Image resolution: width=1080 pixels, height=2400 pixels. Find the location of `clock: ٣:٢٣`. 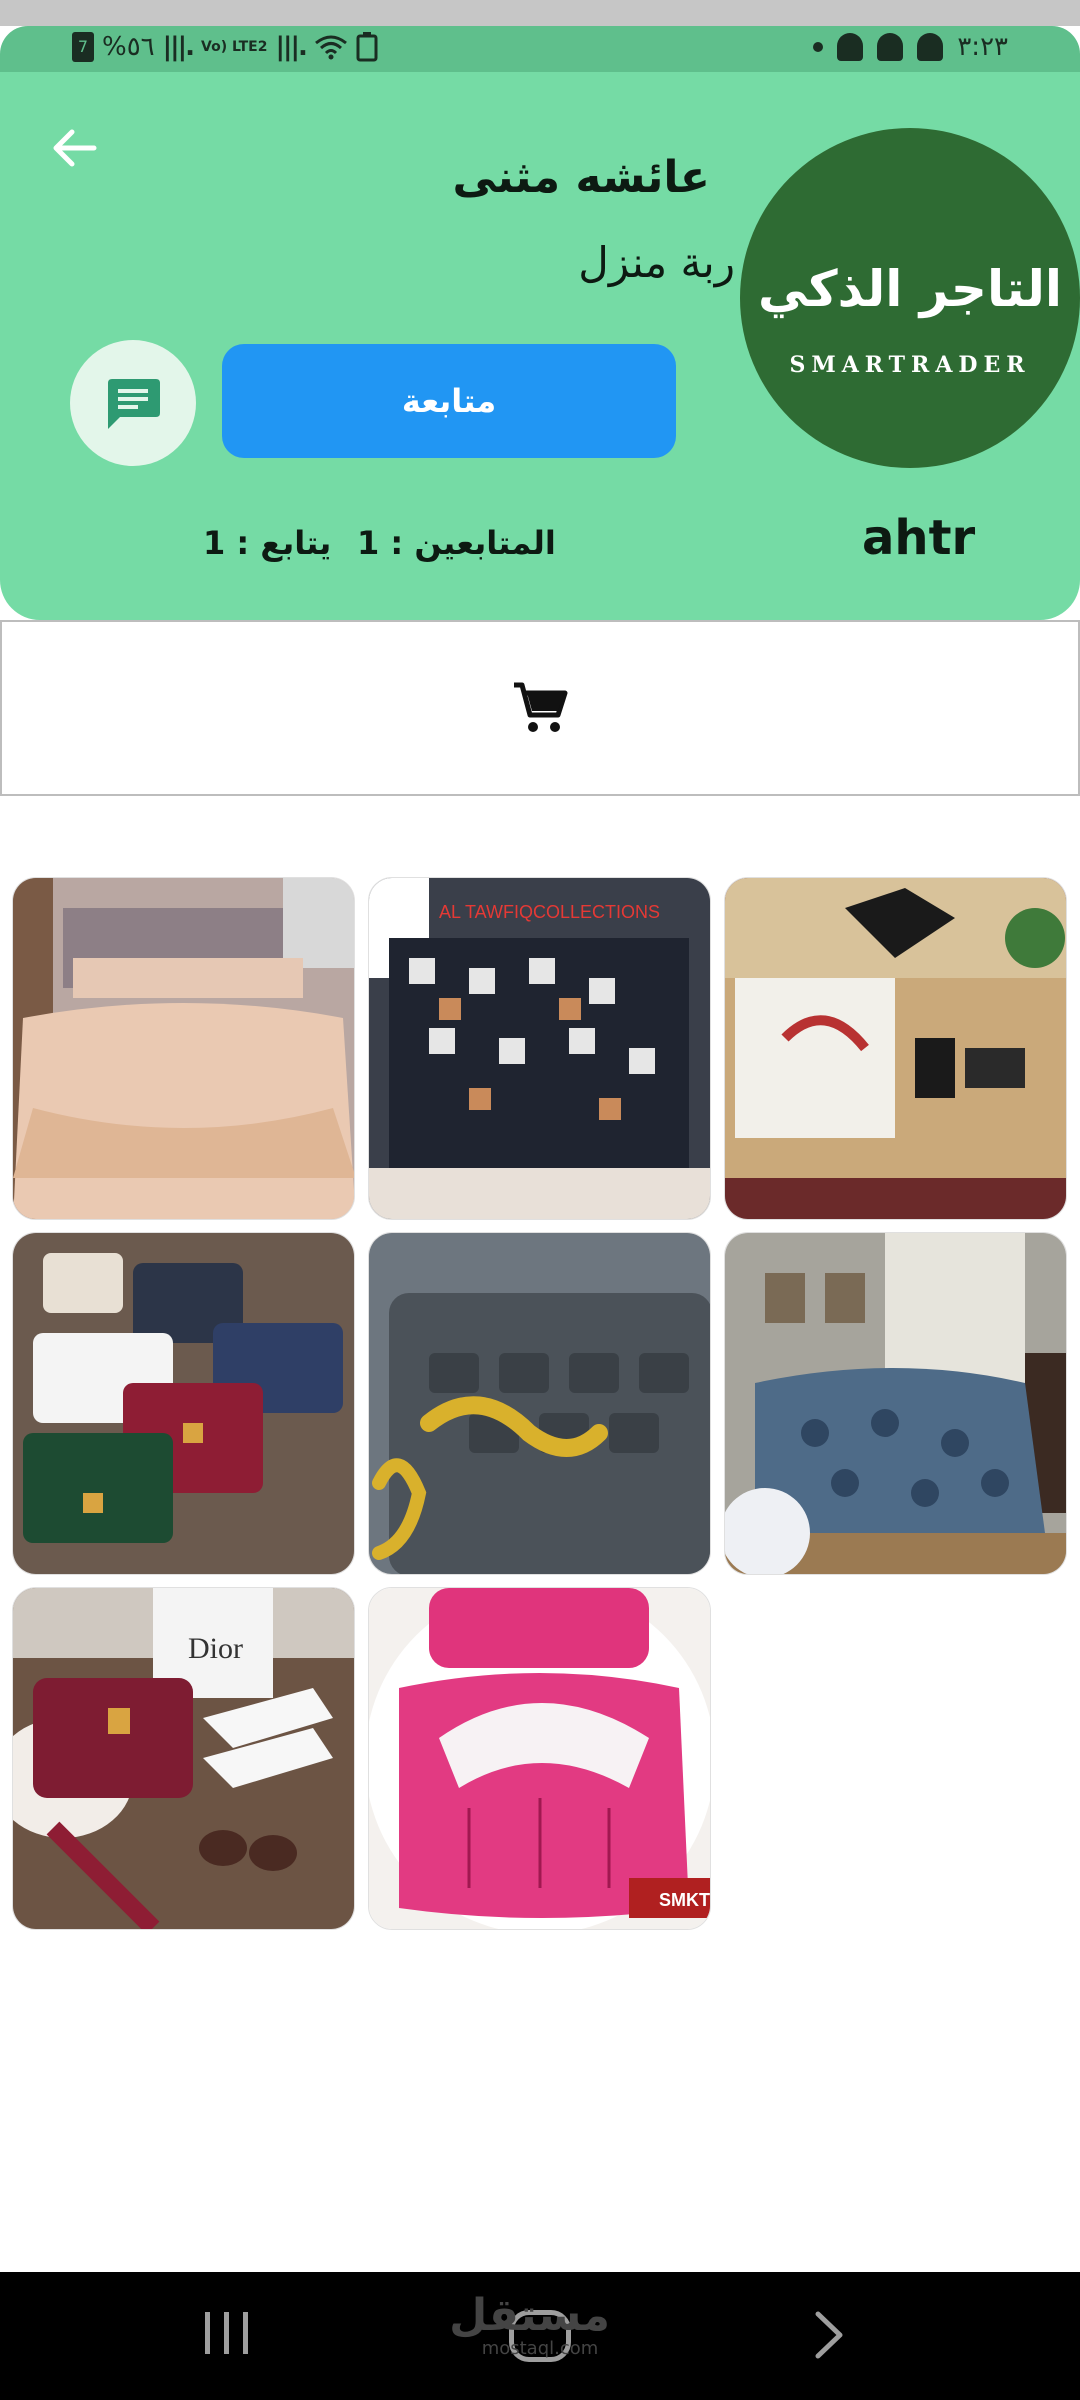

clock: ٣:٢٣ is located at coordinates (982, 47).